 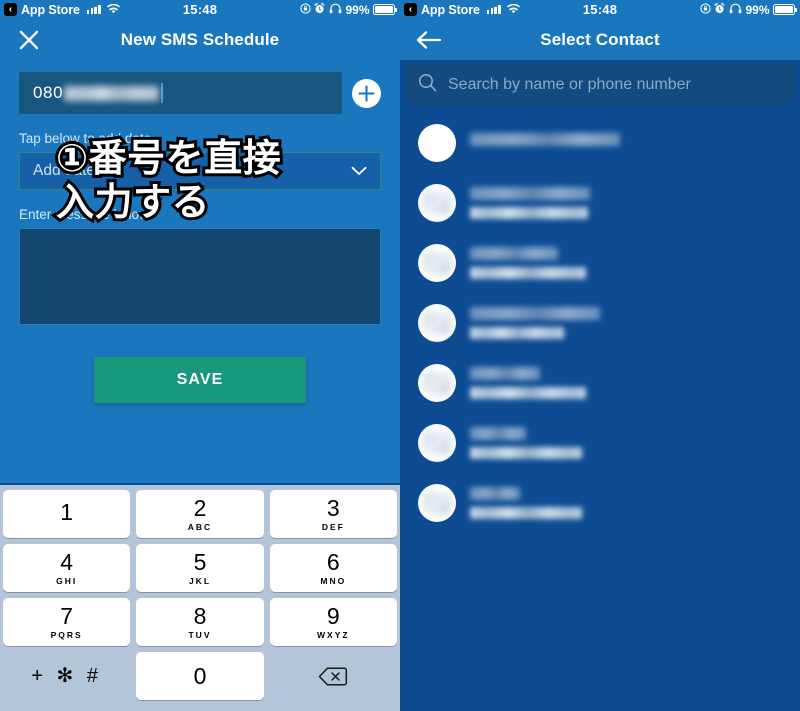 I want to click on key-8-number: 8, so click(x=200, y=615).